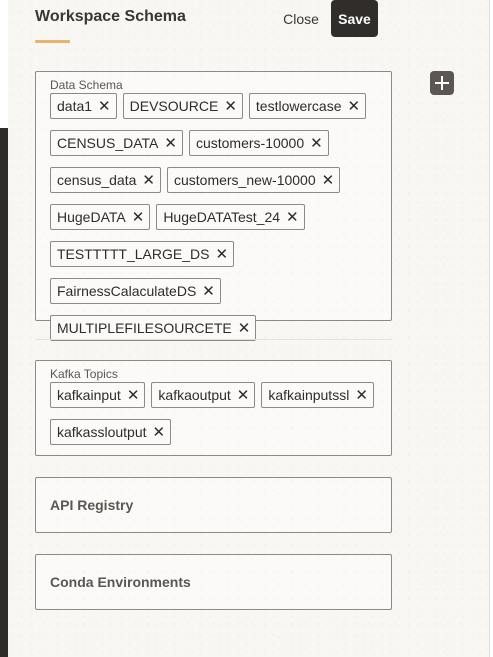 The width and height of the screenshot is (493, 657). I want to click on chip-label: kafkaoutput, so click(194, 395).